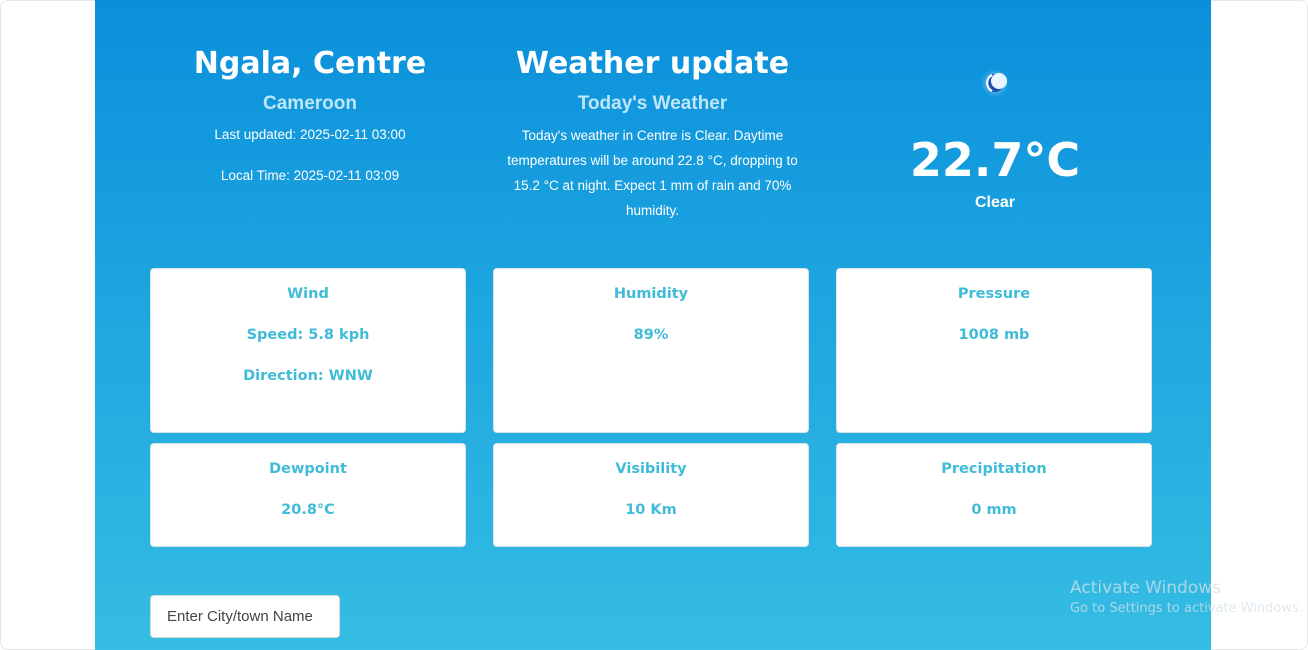 The image size is (1308, 650). What do you see at coordinates (651, 510) in the screenshot?
I see `visibility-value: 10 Km` at bounding box center [651, 510].